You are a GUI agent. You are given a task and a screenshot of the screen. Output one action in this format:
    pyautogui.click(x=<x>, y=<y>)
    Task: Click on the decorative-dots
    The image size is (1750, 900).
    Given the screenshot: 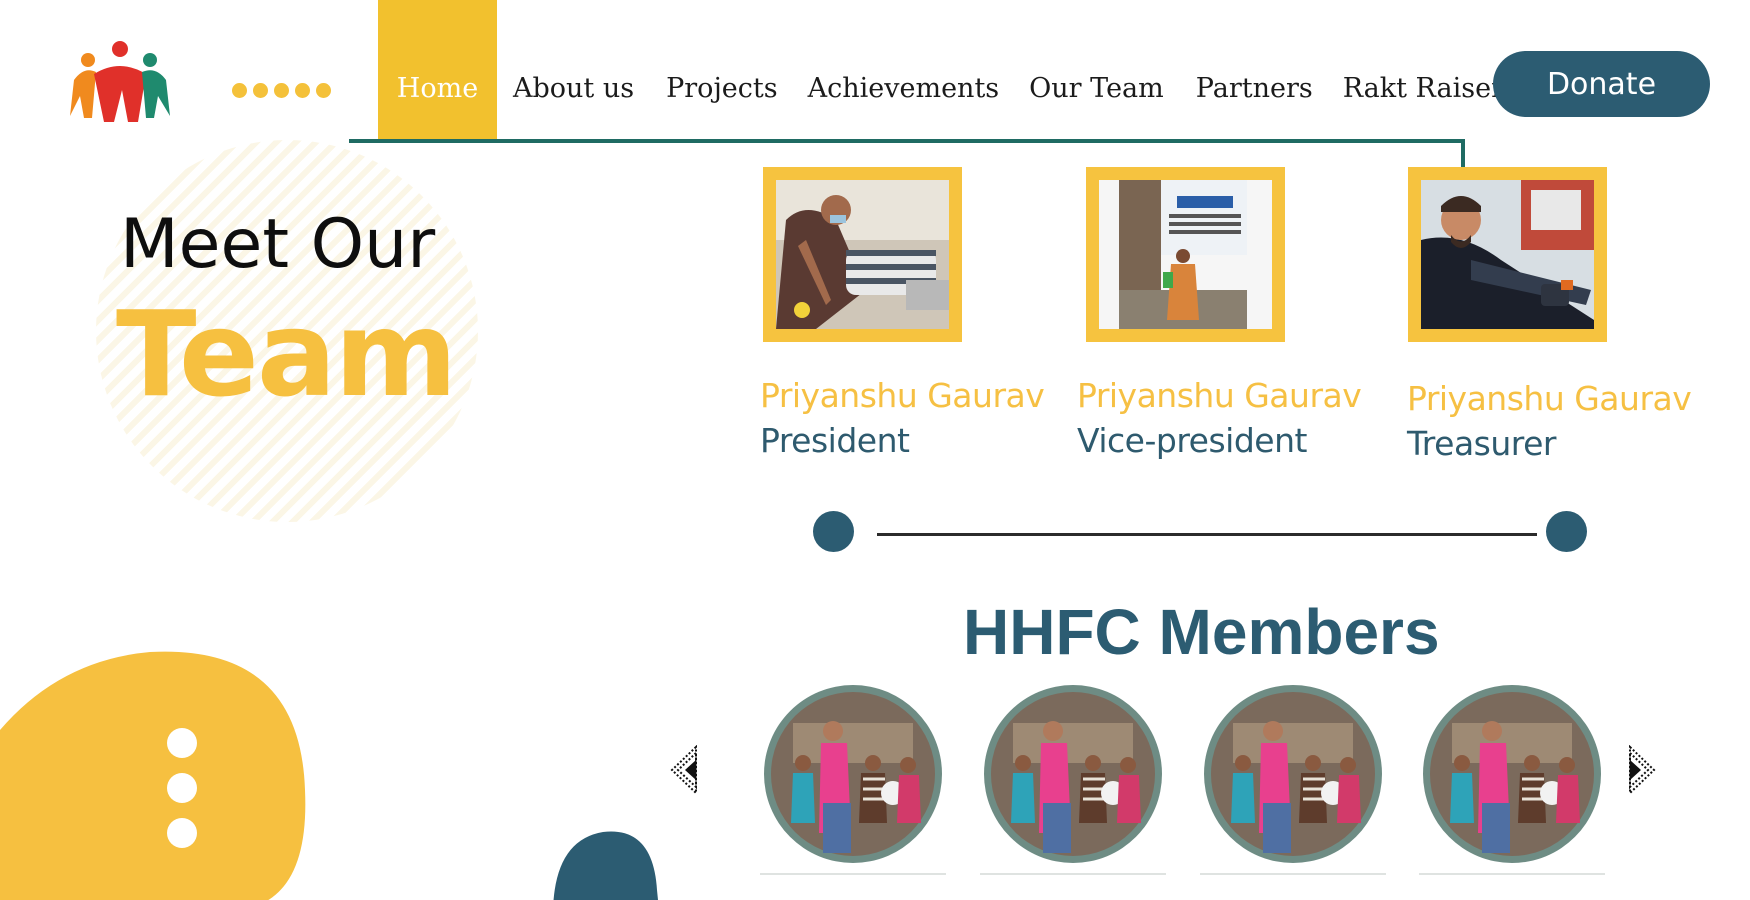 What is the action you would take?
    pyautogui.click(x=281, y=90)
    